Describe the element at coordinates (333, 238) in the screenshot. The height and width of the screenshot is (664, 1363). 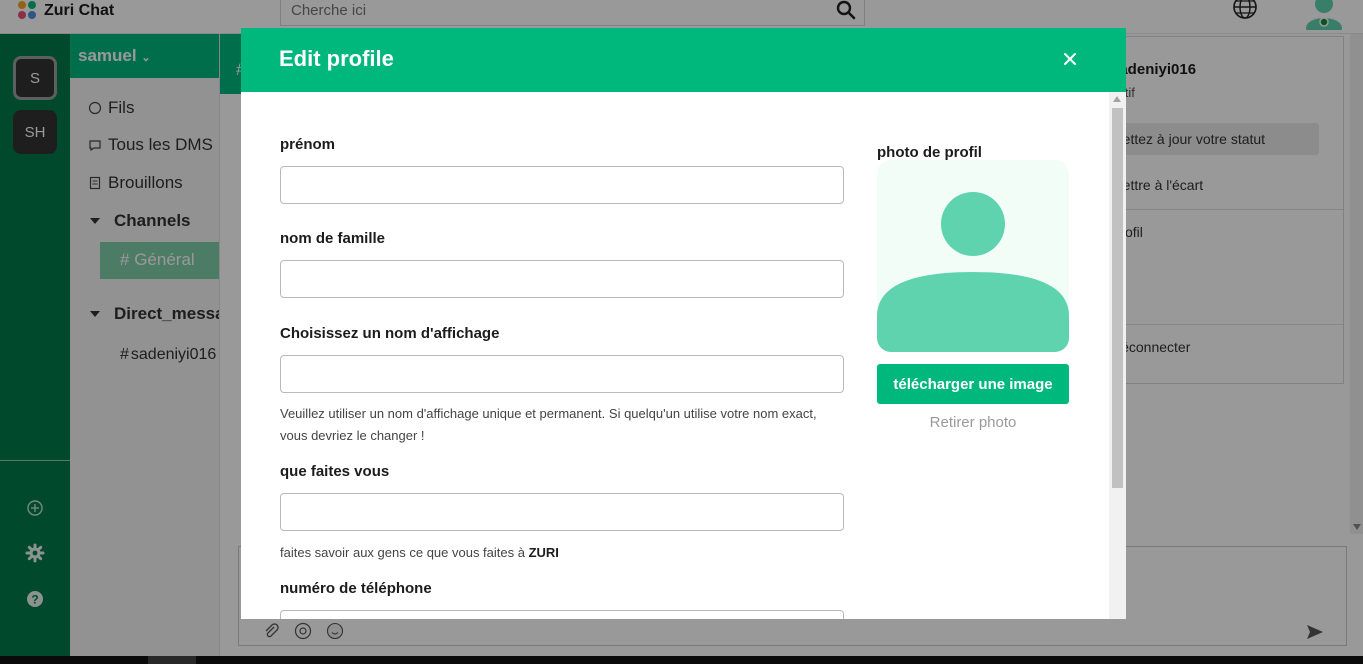
I see `last-name-label: nom de famille` at that location.